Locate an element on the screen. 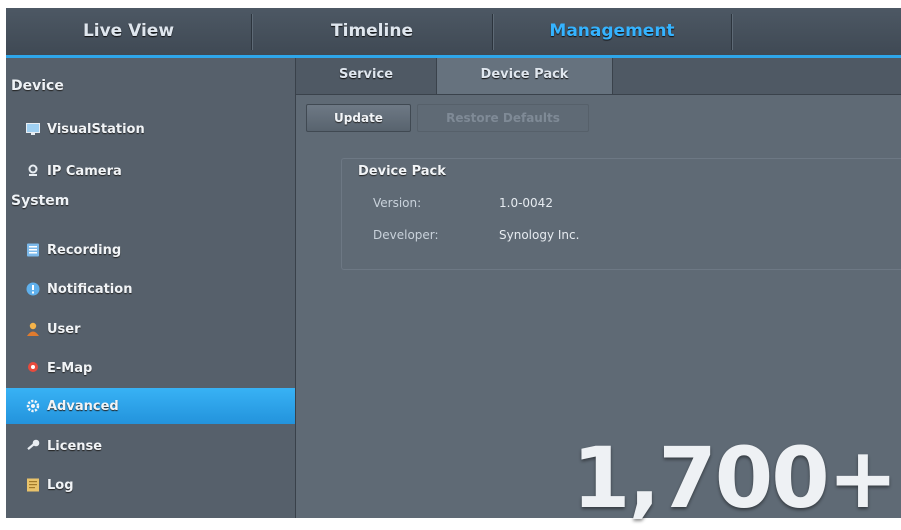 The height and width of the screenshot is (530, 901). sidebar-section-device: Device is located at coordinates (37, 86).